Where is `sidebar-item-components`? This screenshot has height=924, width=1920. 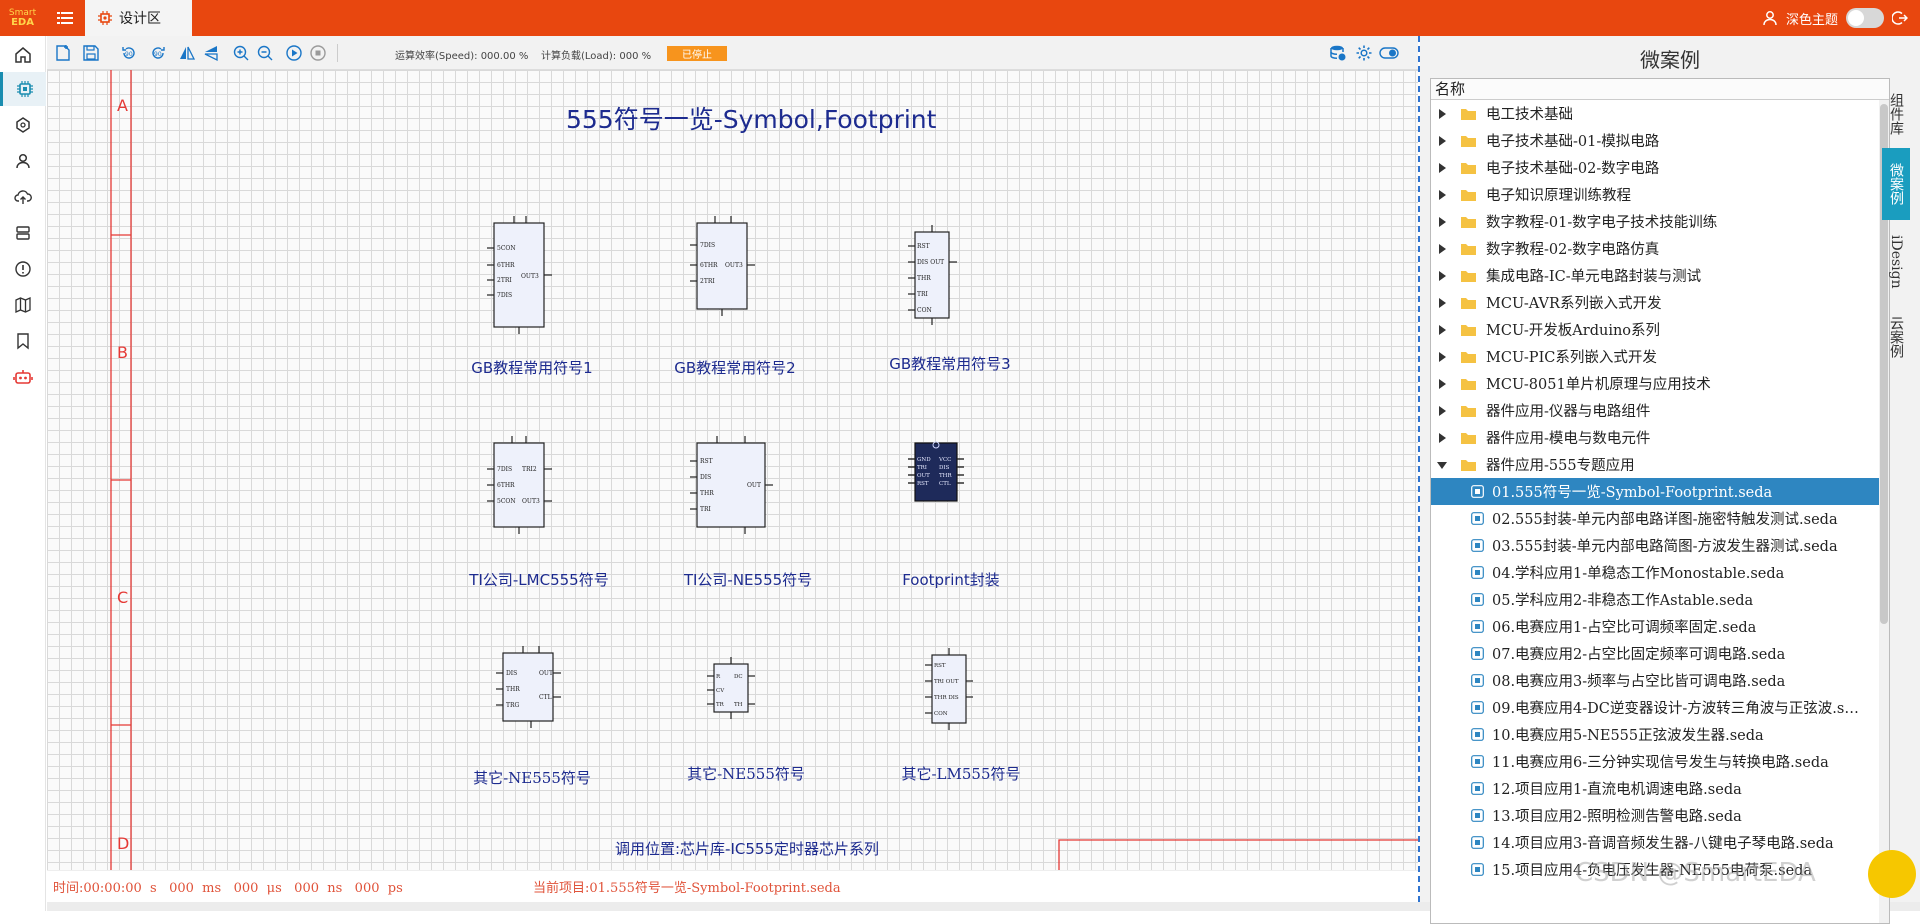
sidebar-item-components is located at coordinates (23, 125).